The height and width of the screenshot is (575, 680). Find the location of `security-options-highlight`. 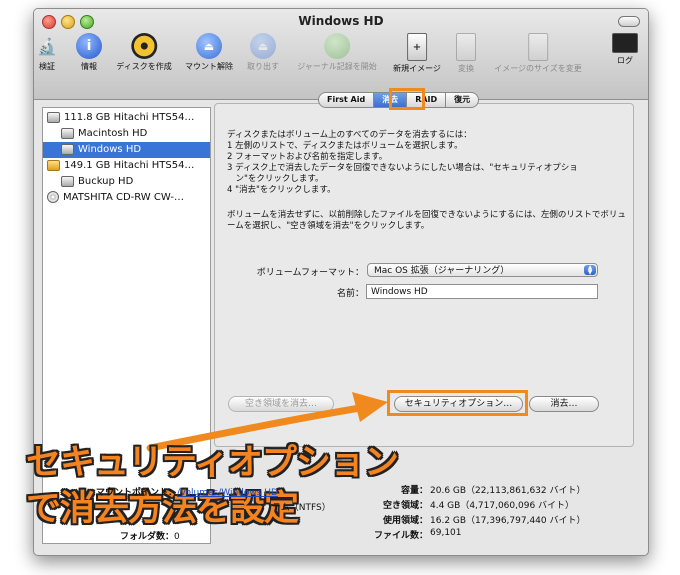

security-options-highlight is located at coordinates (457, 403).